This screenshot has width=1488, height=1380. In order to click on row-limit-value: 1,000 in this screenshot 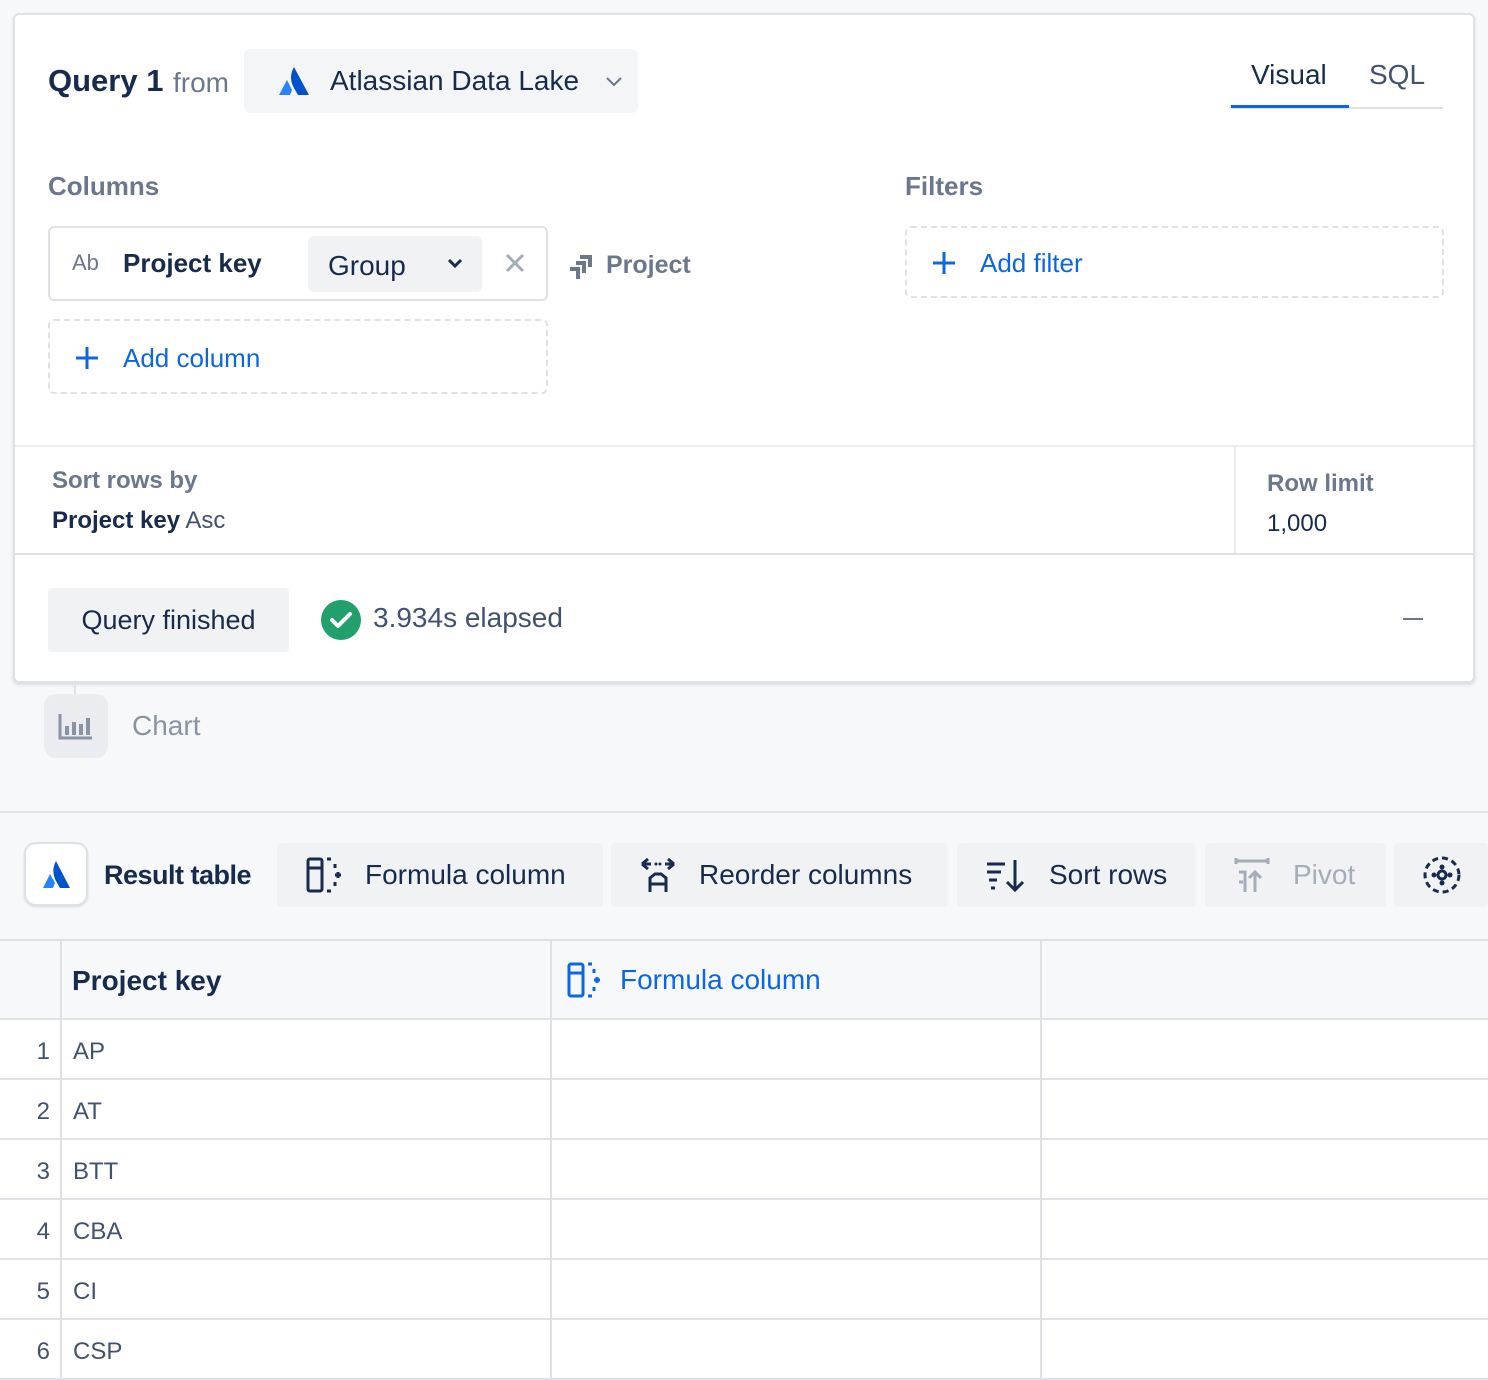, I will do `click(1297, 524)`.